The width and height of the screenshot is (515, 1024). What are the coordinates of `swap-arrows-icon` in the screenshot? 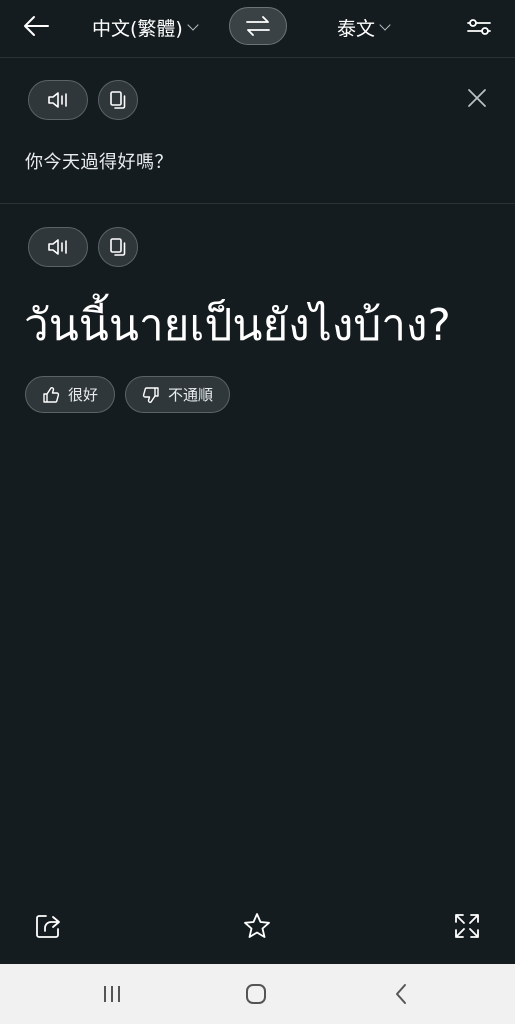 It's located at (258, 26).